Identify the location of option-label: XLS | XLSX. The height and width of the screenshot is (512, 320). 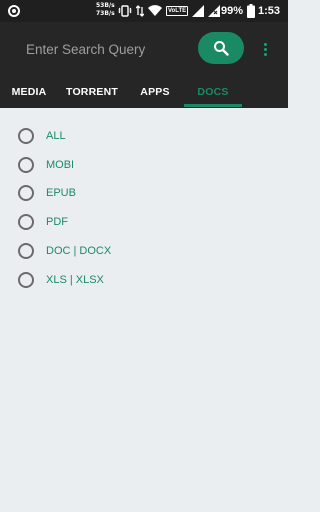
(75, 280).